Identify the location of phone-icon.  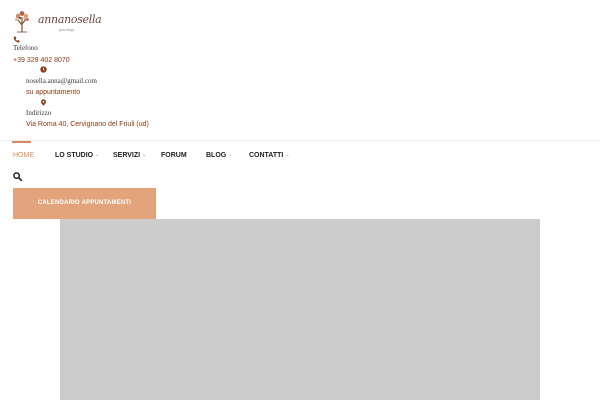
(16, 39).